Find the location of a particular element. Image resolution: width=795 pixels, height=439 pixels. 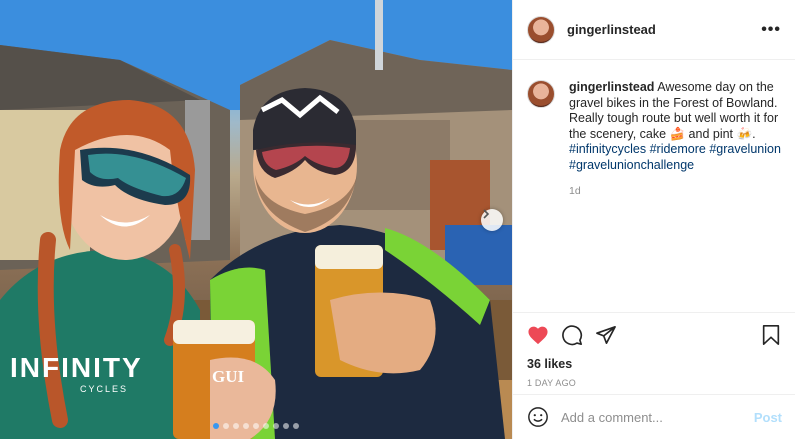

bookmark-icon is located at coordinates (771, 335).